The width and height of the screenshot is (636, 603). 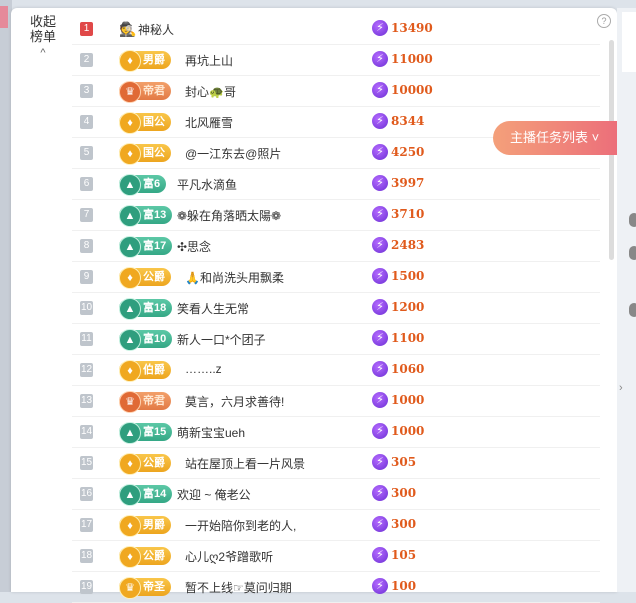 I want to click on list-item: 2 ♦ 男爵 再坑上山 ⚡ 11000, so click(x=336, y=60).